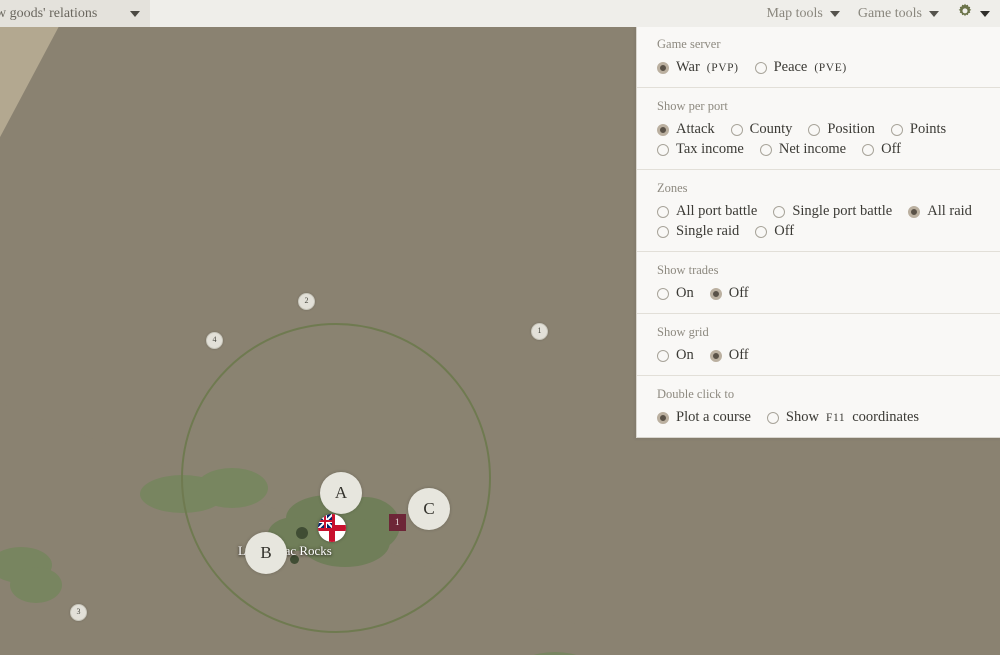 The image size is (1000, 655). I want to click on radio-war-pvp: War (PVP), so click(698, 67).